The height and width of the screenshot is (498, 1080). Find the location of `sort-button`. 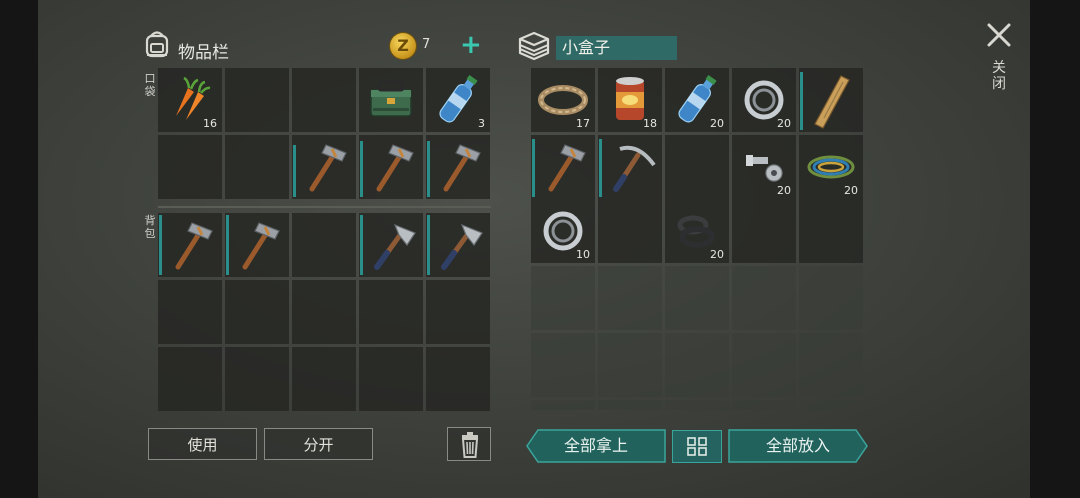

sort-button is located at coordinates (697, 446).